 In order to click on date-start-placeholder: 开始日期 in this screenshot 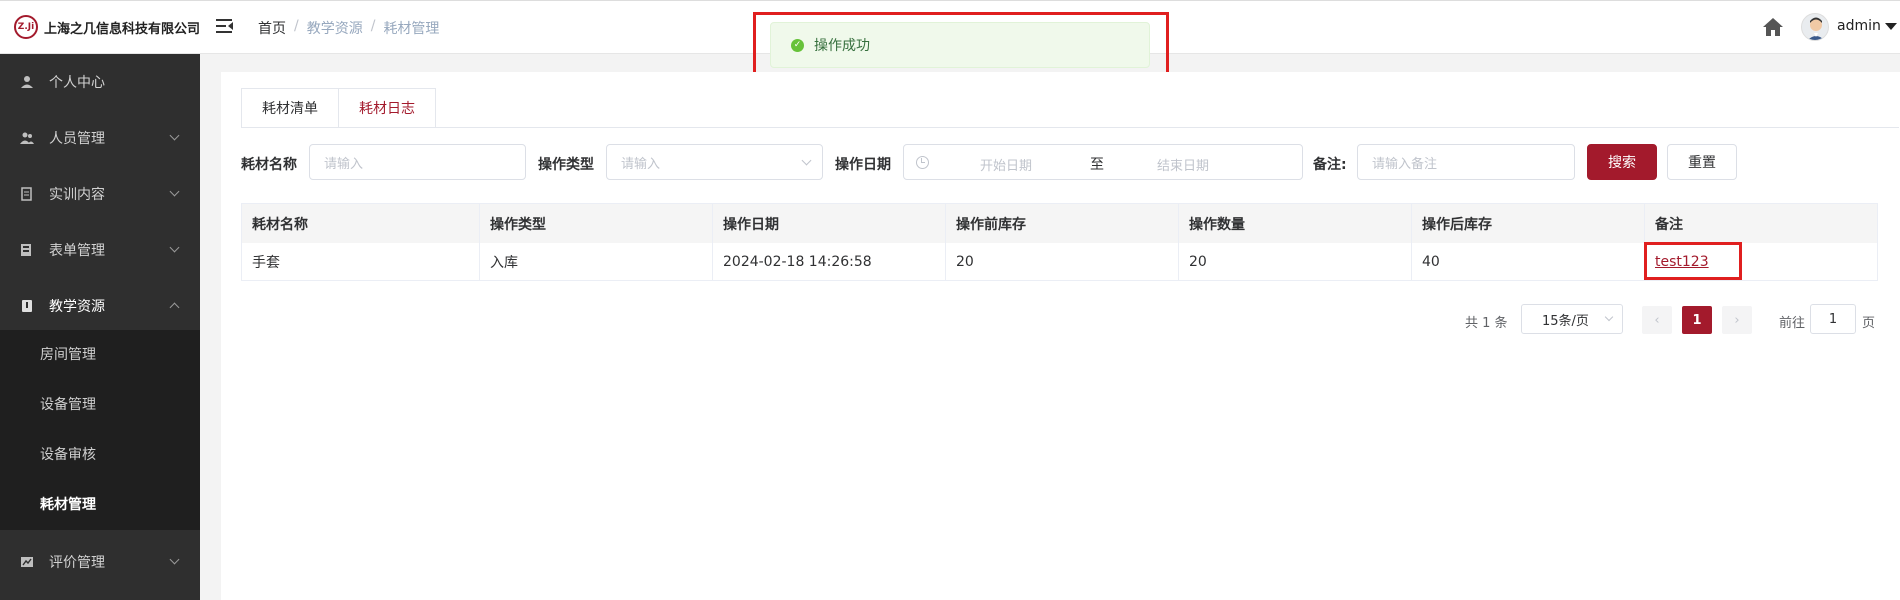, I will do `click(1006, 164)`.